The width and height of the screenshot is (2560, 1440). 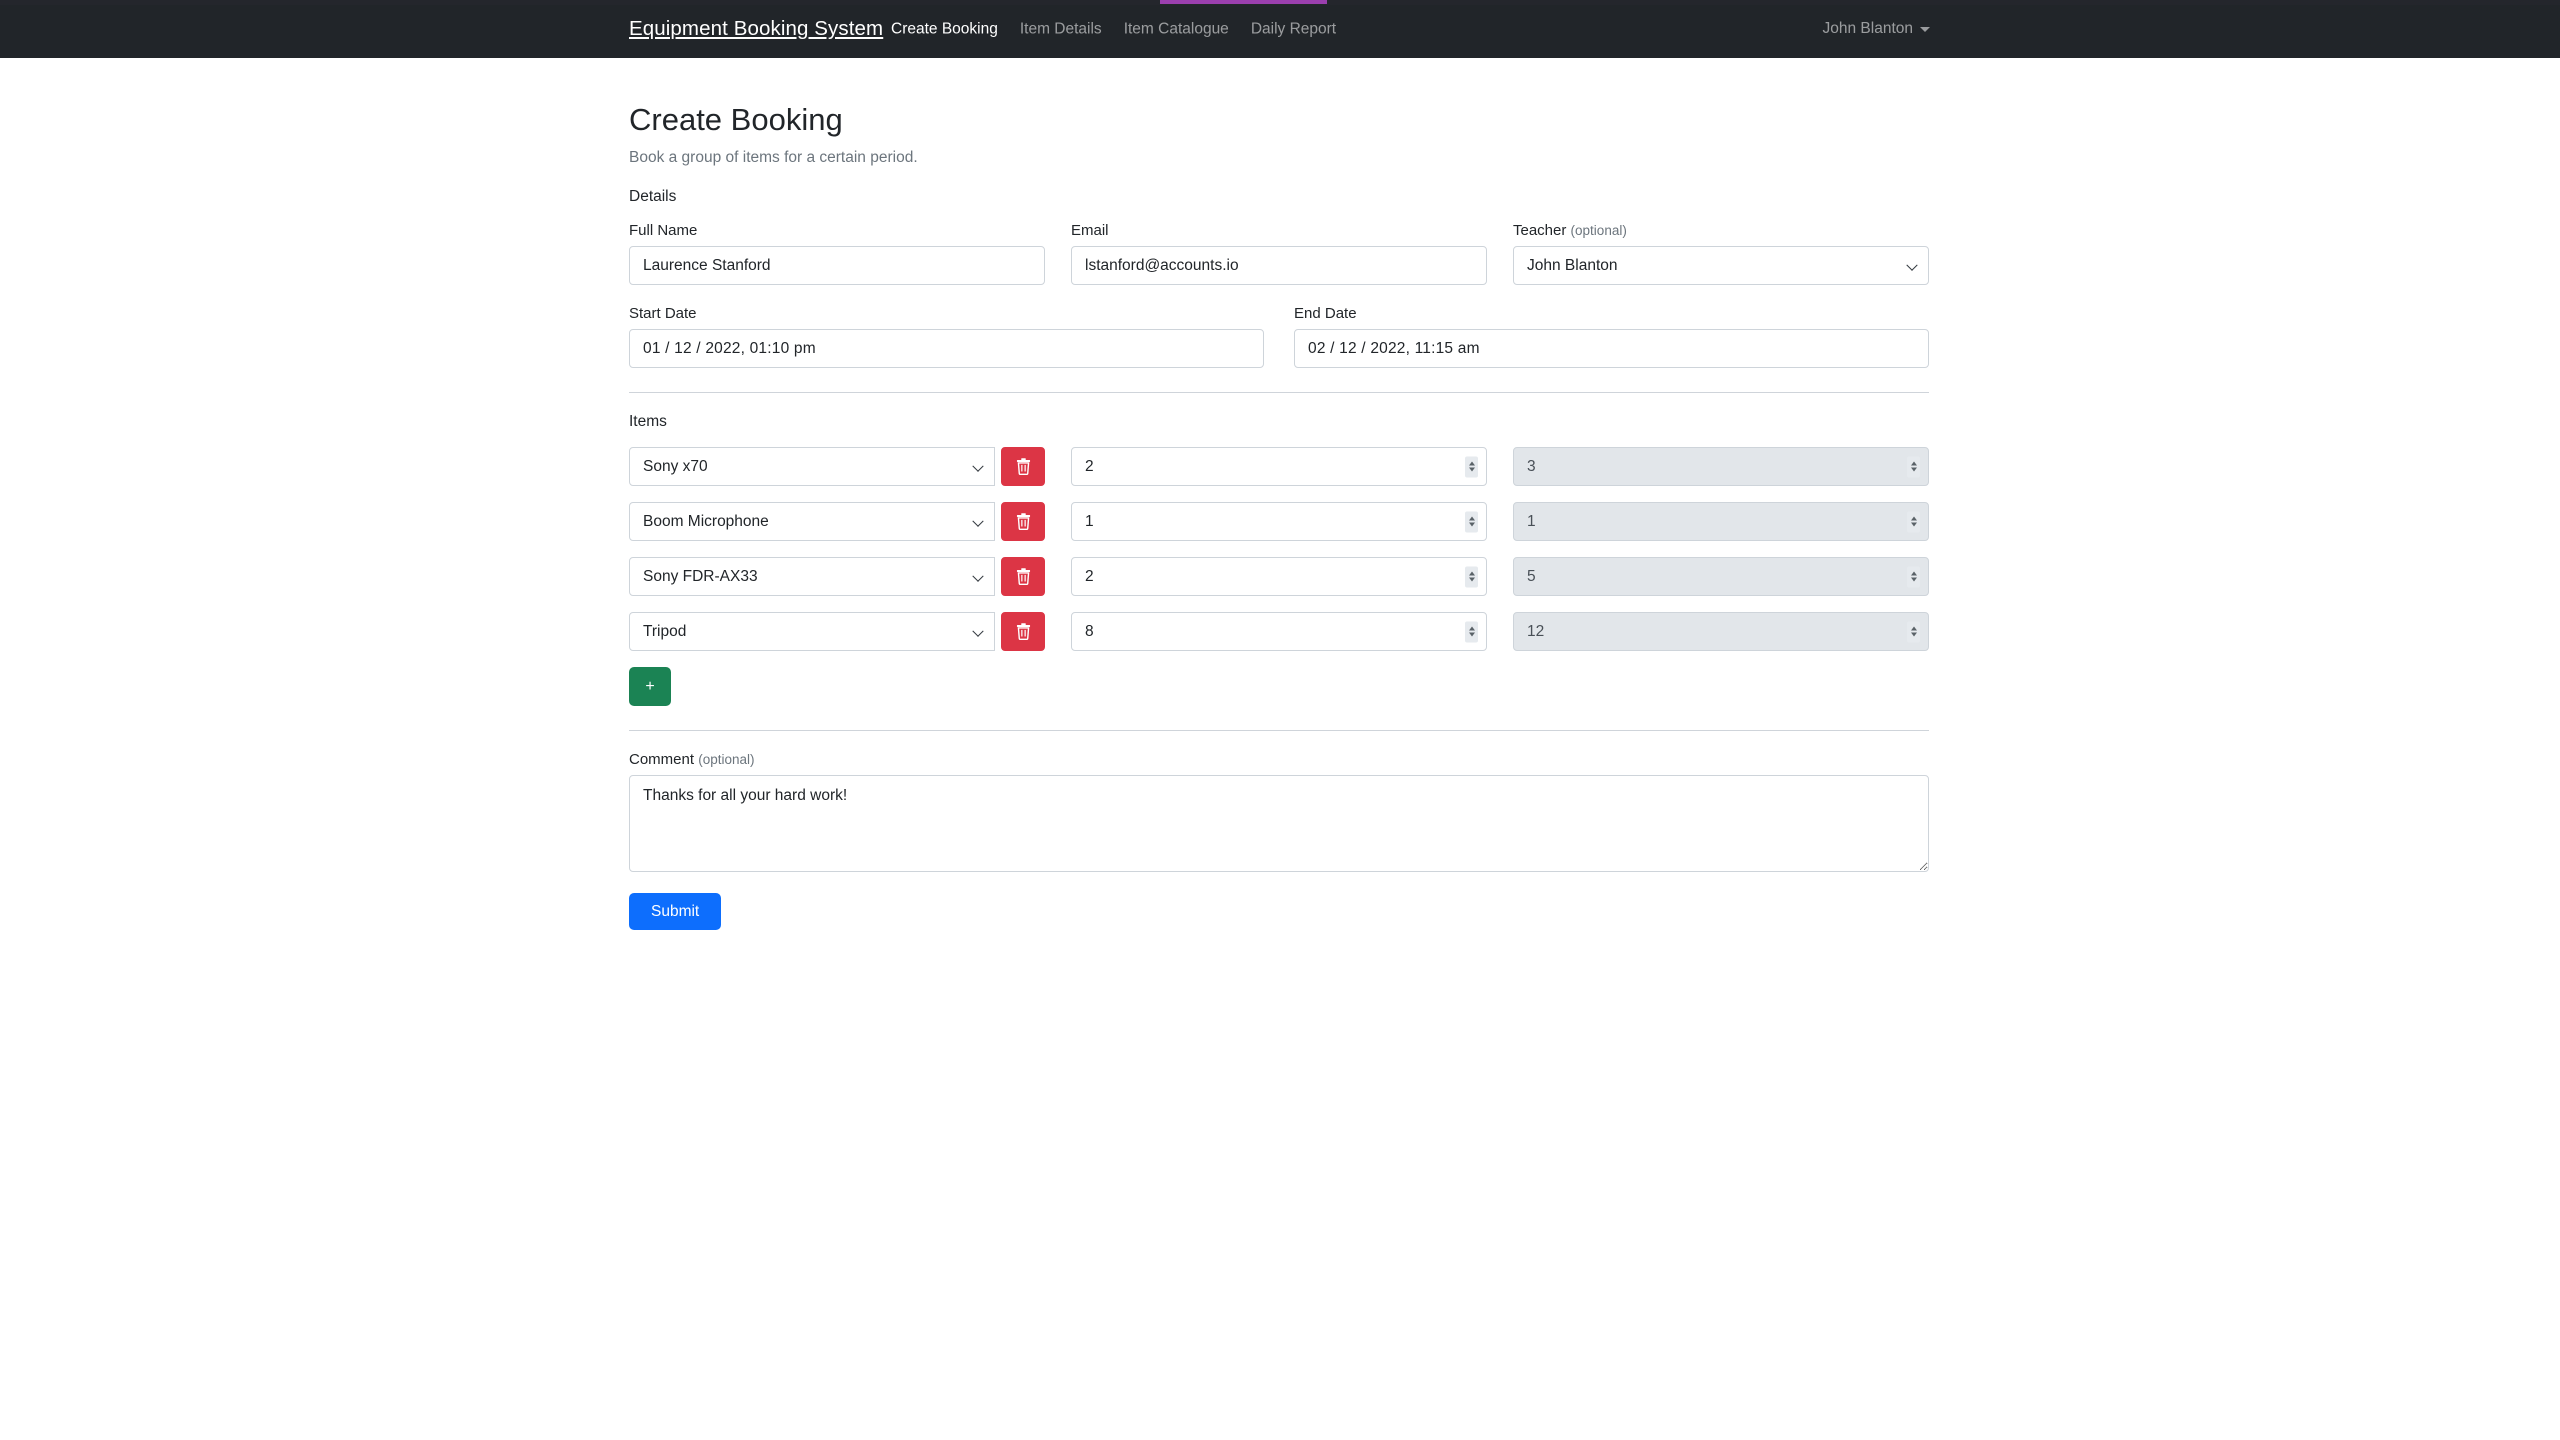 I want to click on full-name-label: Full Name, so click(x=663, y=231).